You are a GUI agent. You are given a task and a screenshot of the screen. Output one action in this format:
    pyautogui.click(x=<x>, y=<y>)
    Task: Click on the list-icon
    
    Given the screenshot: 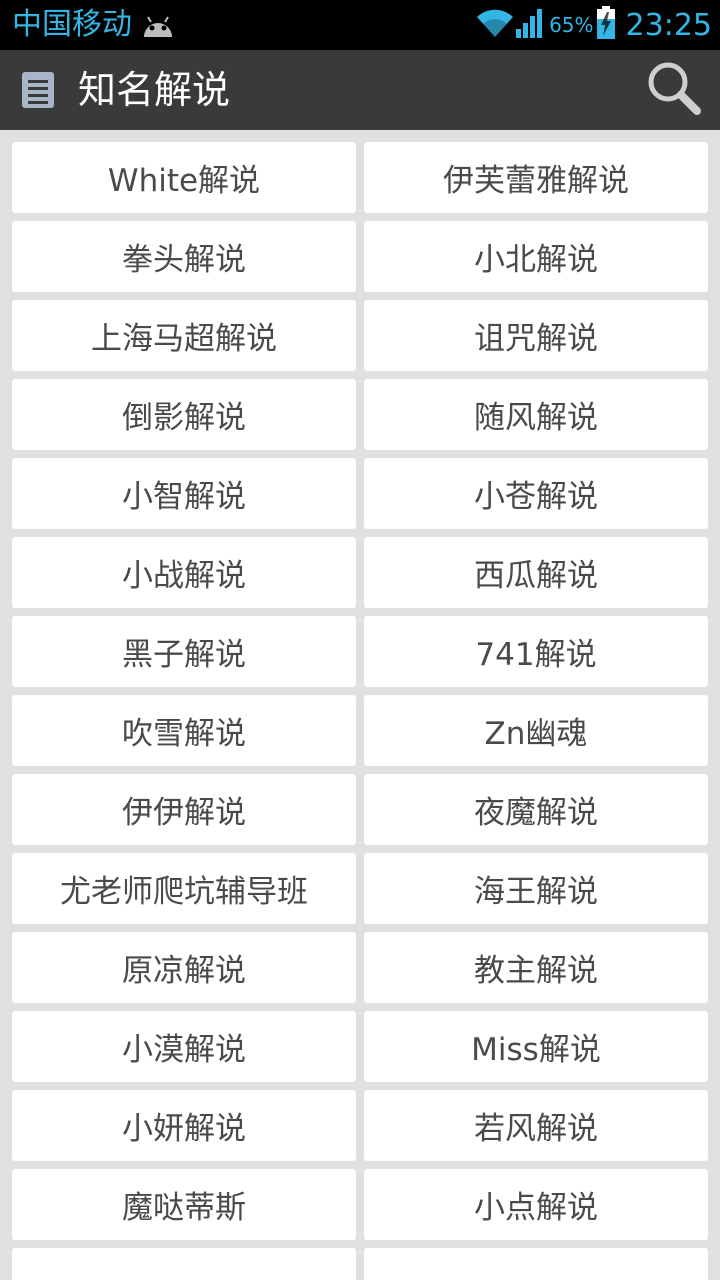 What is the action you would take?
    pyautogui.click(x=38, y=90)
    